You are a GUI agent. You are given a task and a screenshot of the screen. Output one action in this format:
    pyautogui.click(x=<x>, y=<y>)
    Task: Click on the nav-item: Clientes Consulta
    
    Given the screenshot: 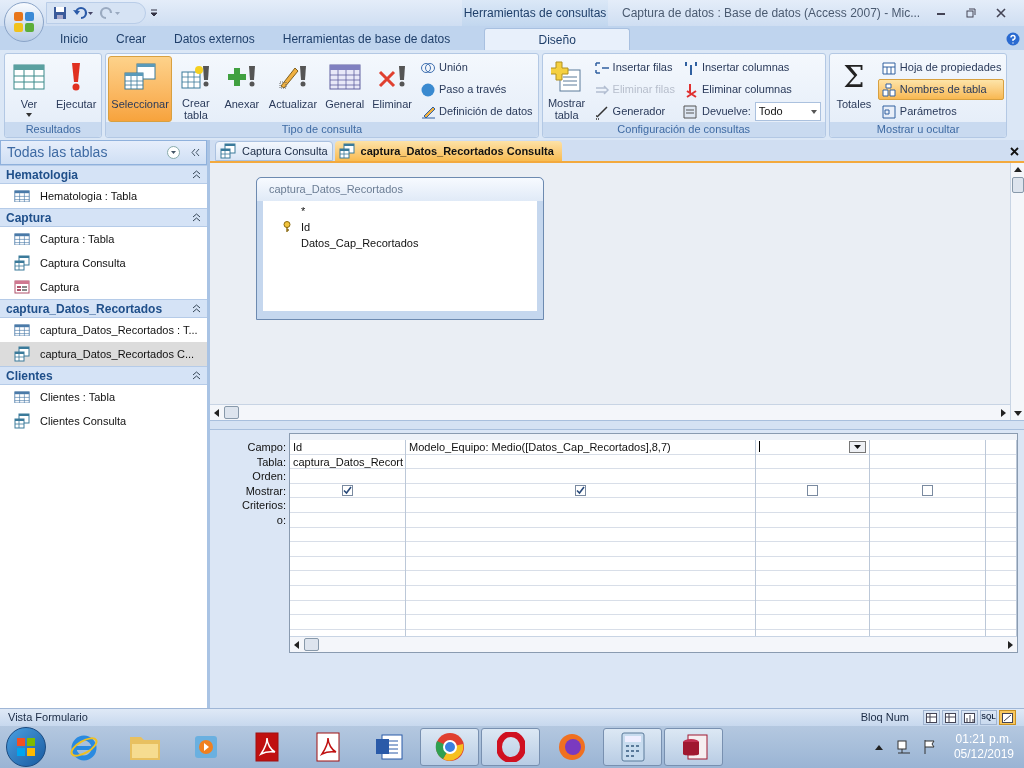 What is the action you would take?
    pyautogui.click(x=103, y=421)
    